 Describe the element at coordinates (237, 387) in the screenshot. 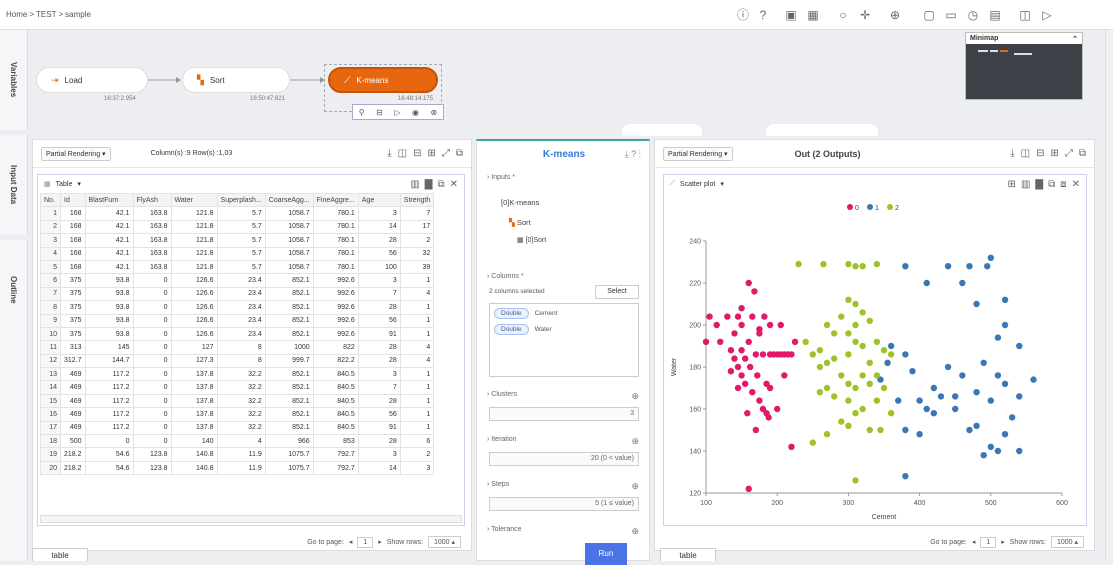

I see `table-row: 14 469 117.2 0 137.8 32.2 852.1 840.5 7 1` at that location.